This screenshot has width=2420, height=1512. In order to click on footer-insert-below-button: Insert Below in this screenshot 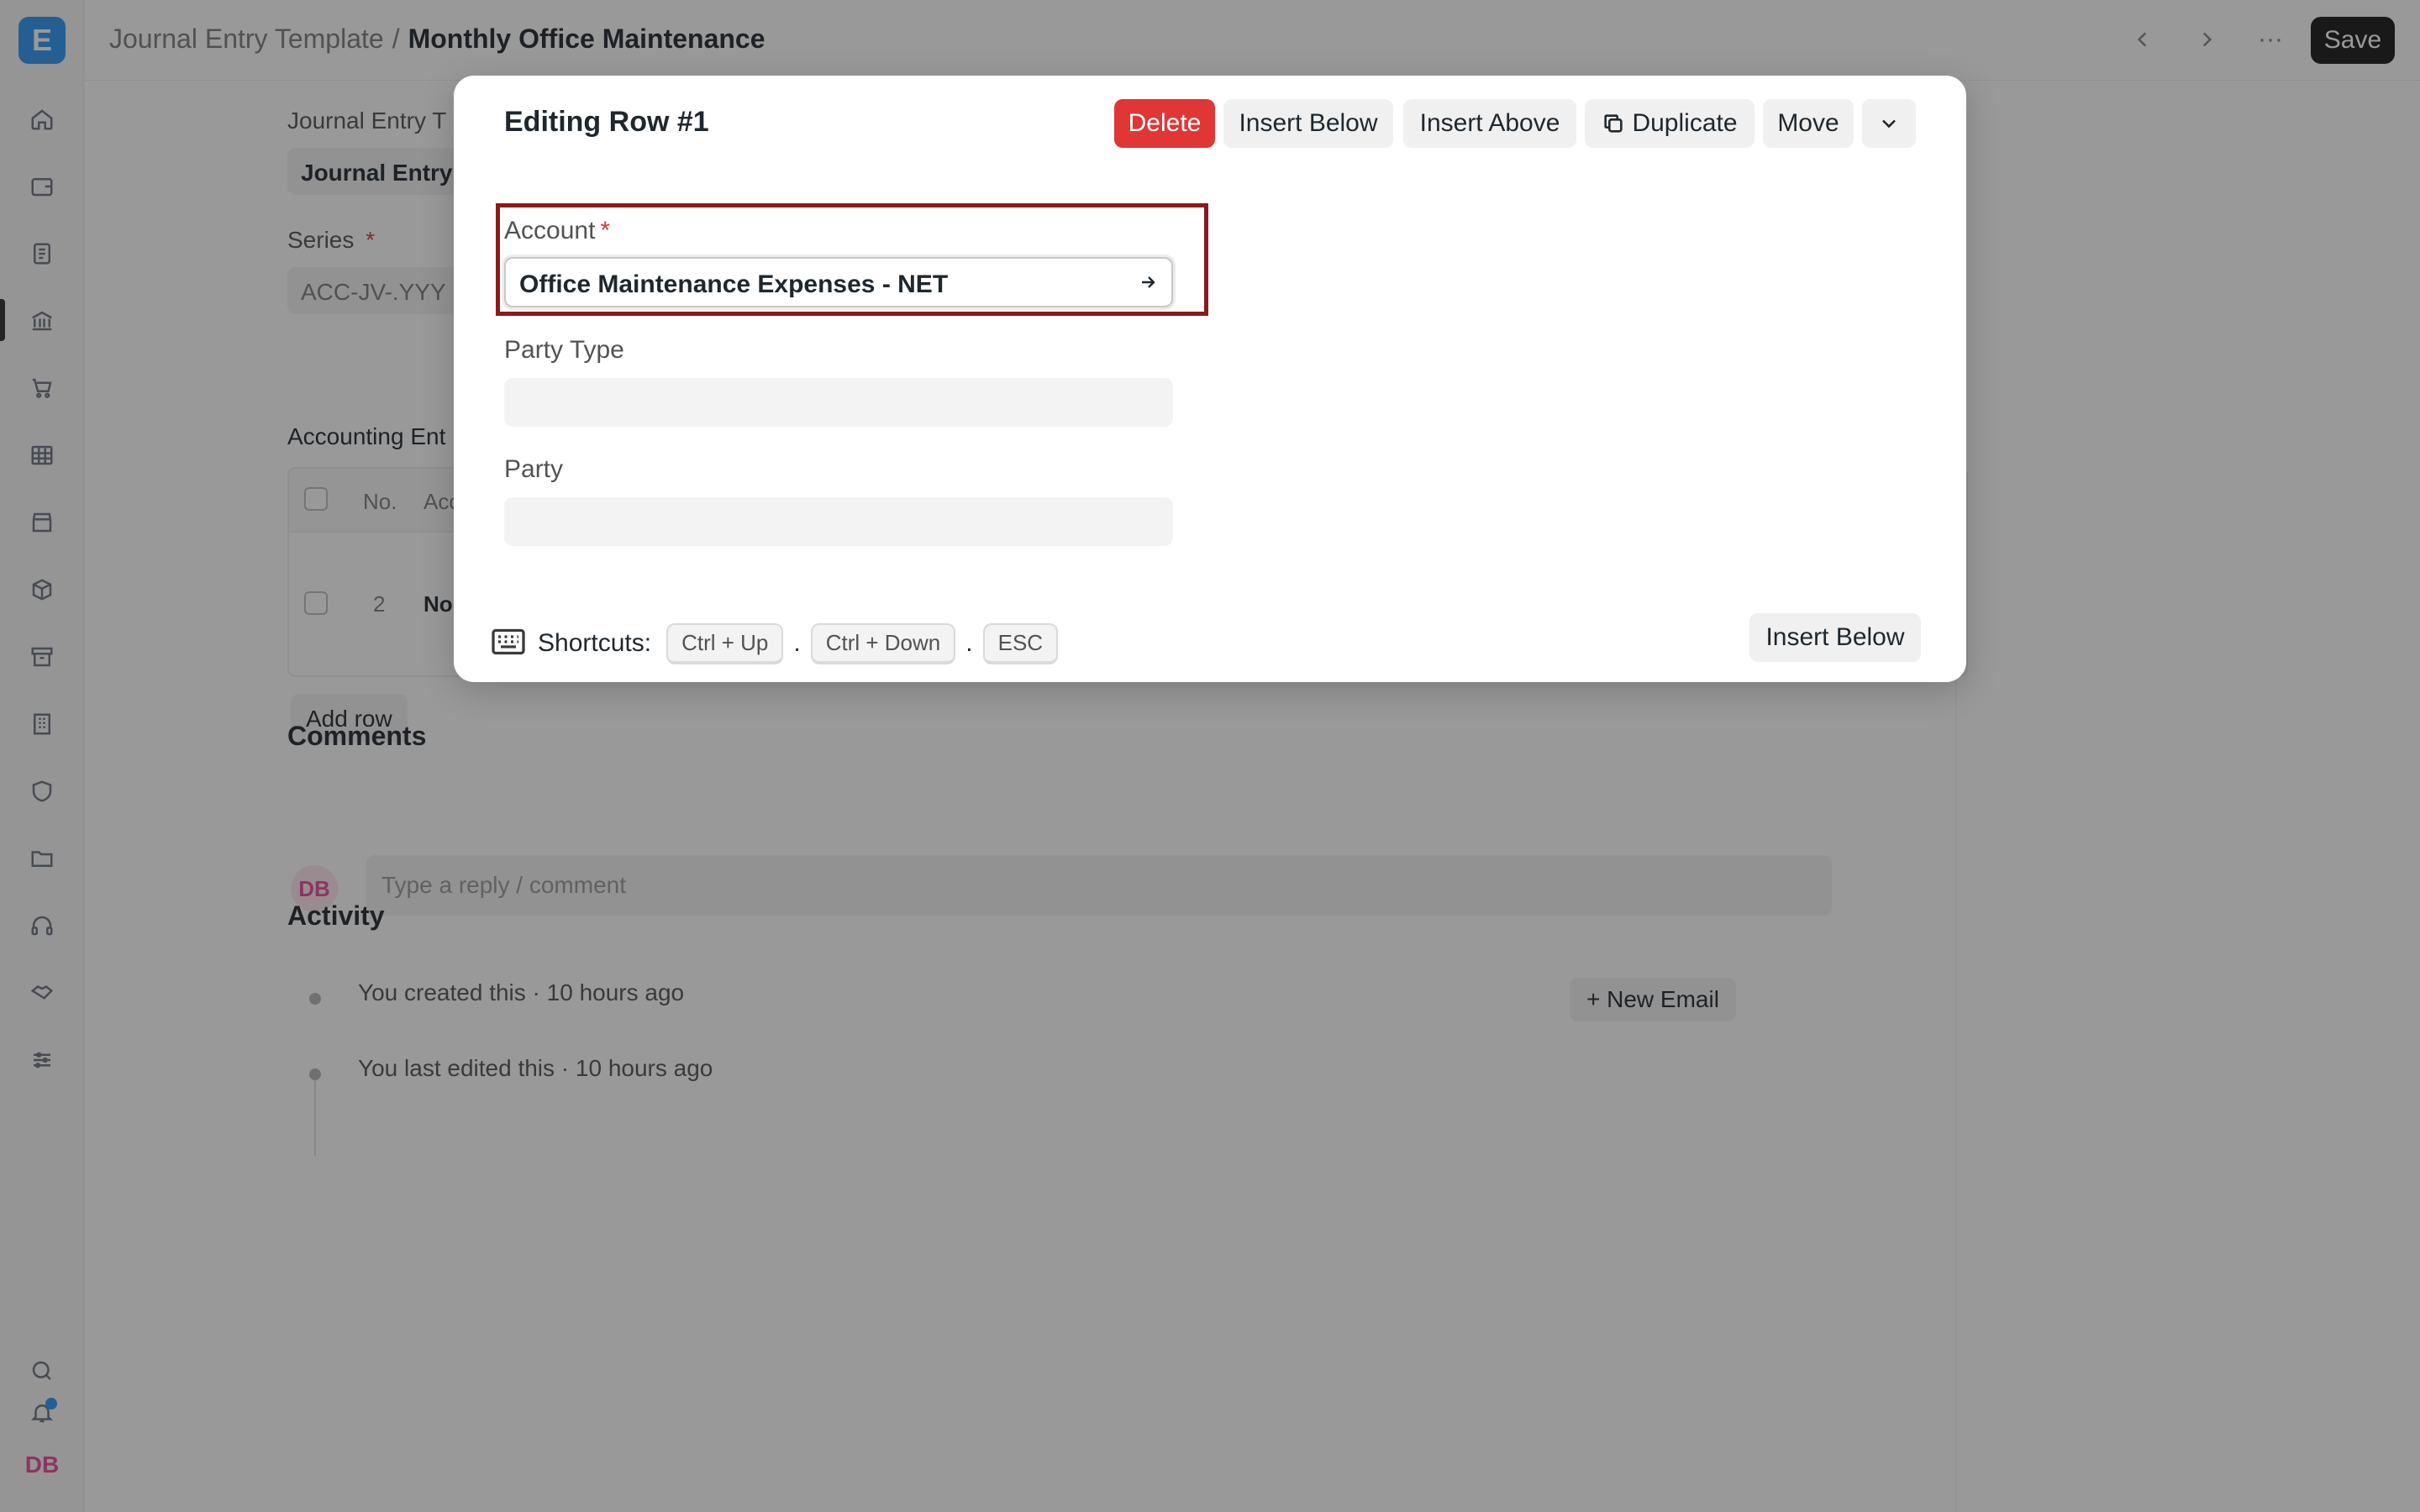, I will do `click(1835, 637)`.